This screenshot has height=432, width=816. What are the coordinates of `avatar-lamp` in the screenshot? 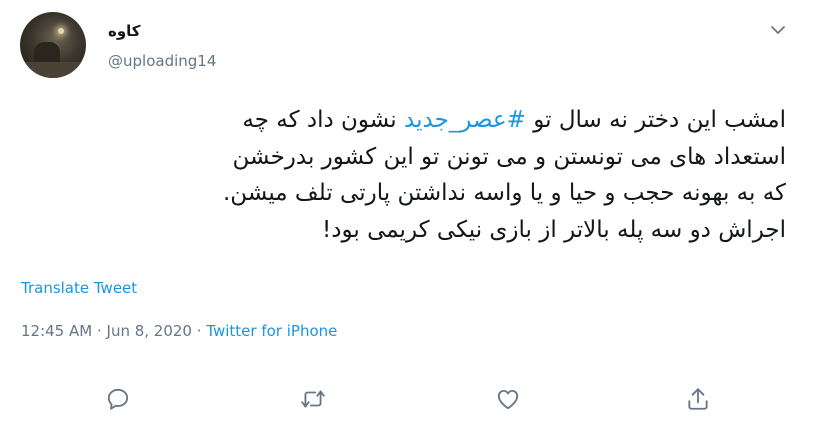 It's located at (61, 31).